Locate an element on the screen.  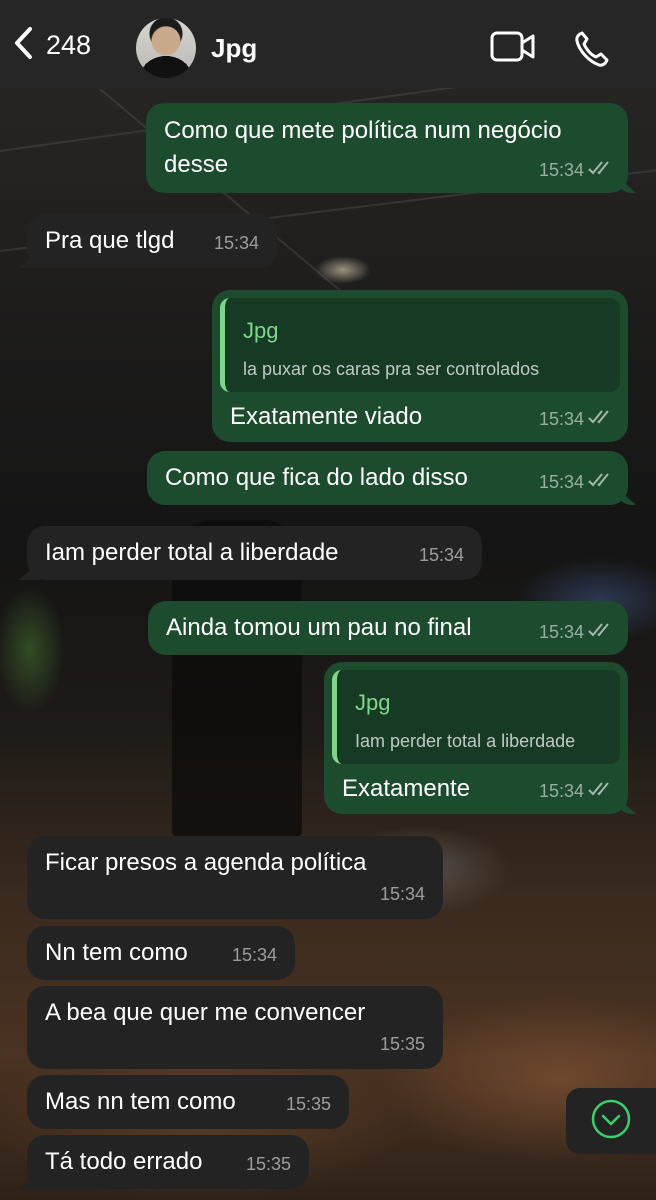
contact-name: Jpg is located at coordinates (234, 48).